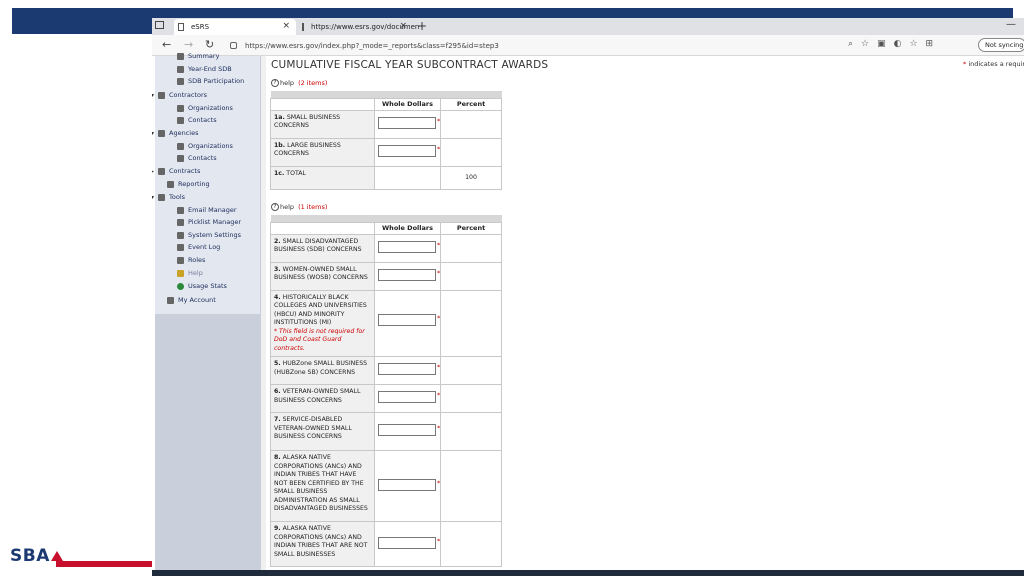  I want to click on sidebar-item-email-manager: Email Manager, so click(207, 210).